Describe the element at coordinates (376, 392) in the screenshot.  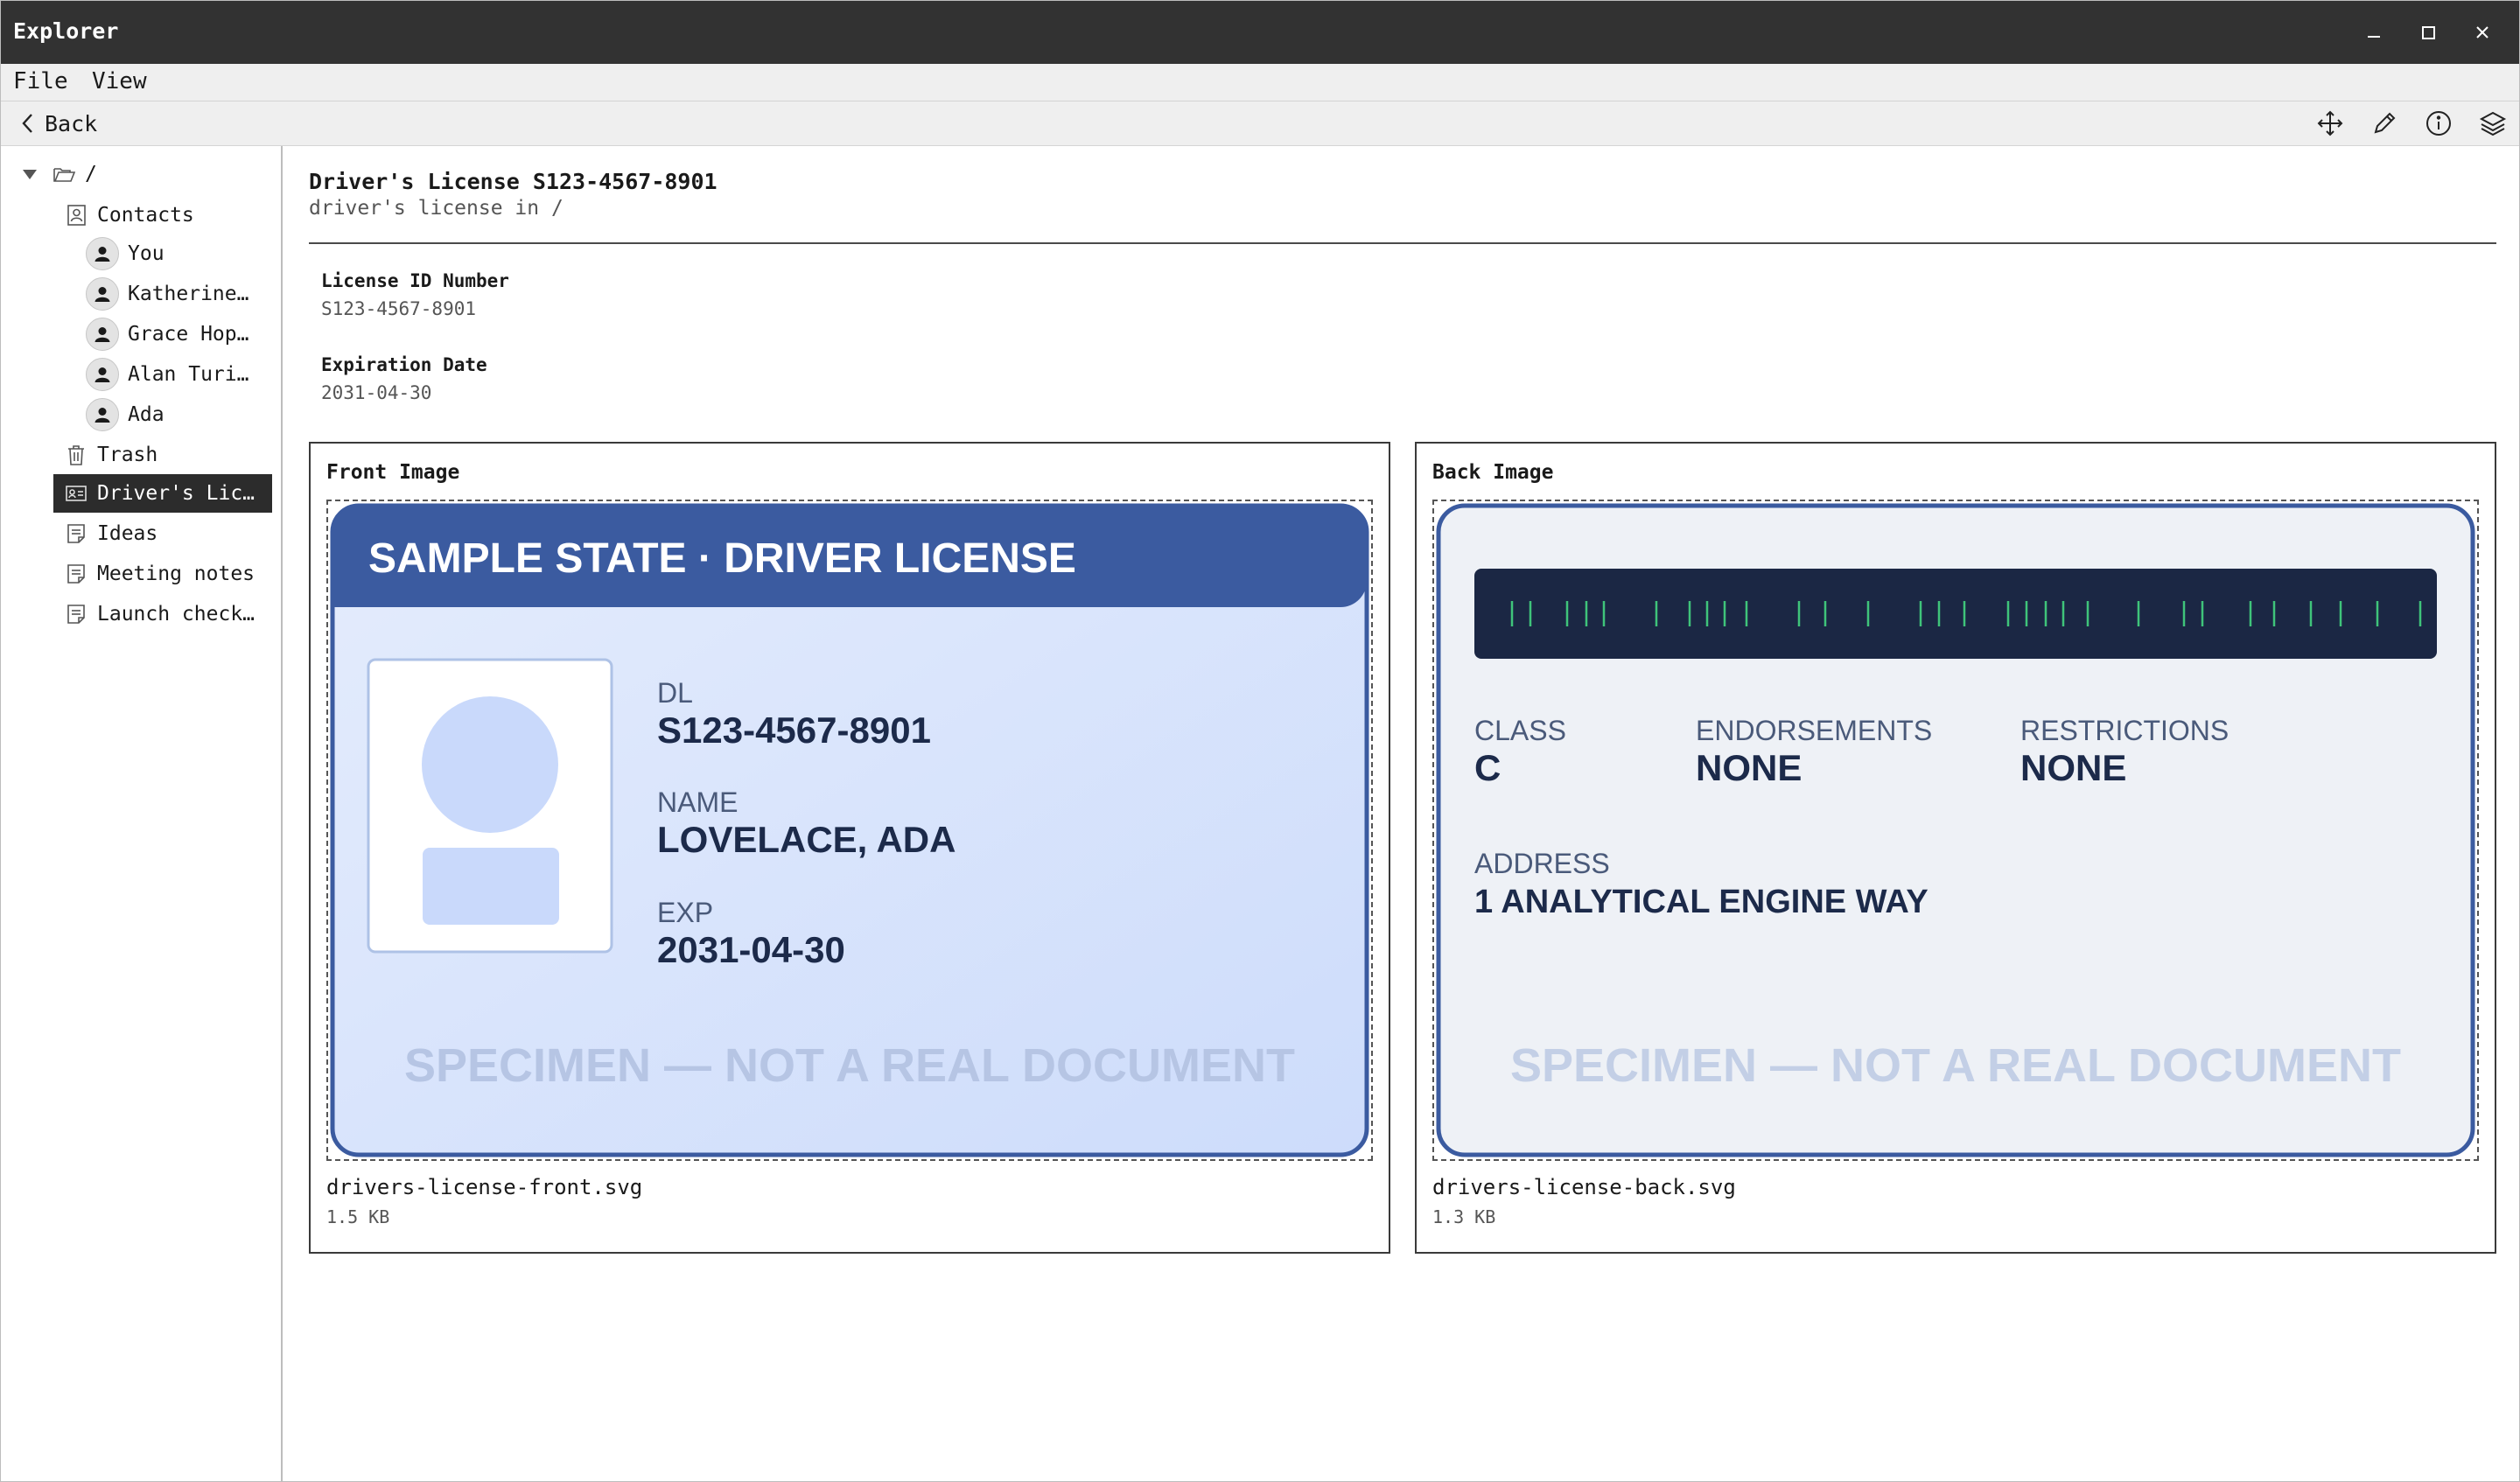
I see `expiration-value: 2031-04-30` at that location.